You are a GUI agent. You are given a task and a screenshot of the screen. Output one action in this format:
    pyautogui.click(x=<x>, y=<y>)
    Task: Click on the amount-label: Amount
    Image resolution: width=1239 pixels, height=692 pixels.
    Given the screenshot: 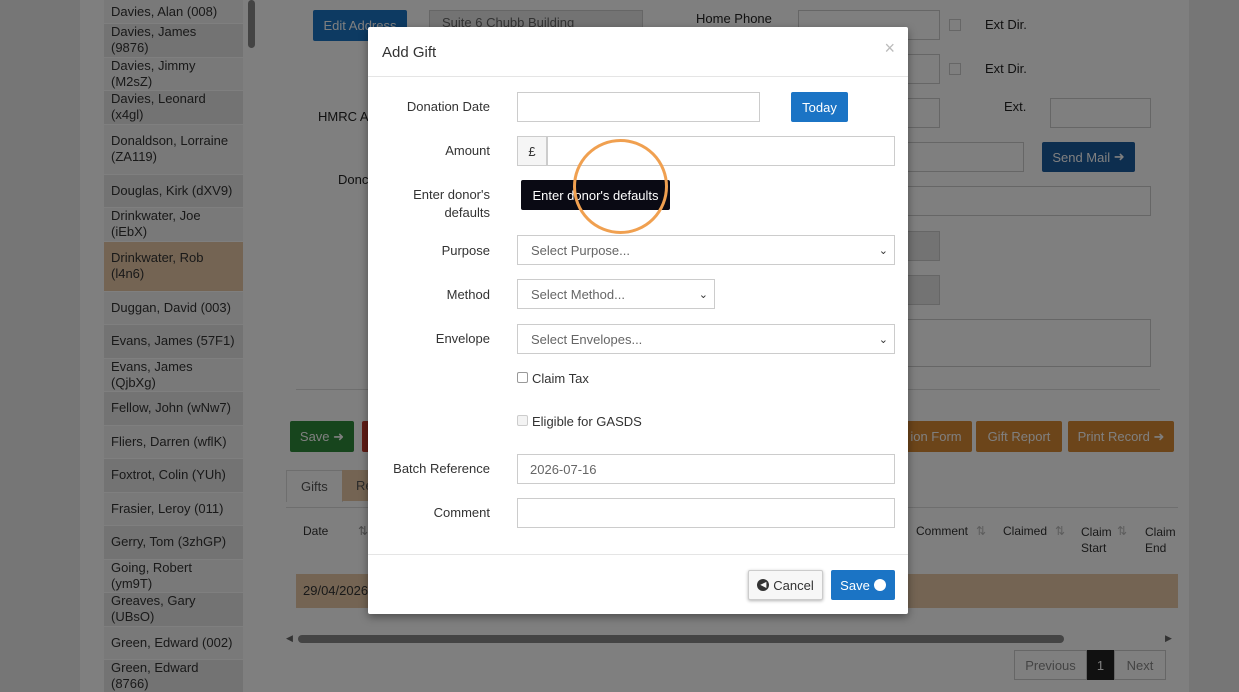 What is the action you would take?
    pyautogui.click(x=467, y=150)
    